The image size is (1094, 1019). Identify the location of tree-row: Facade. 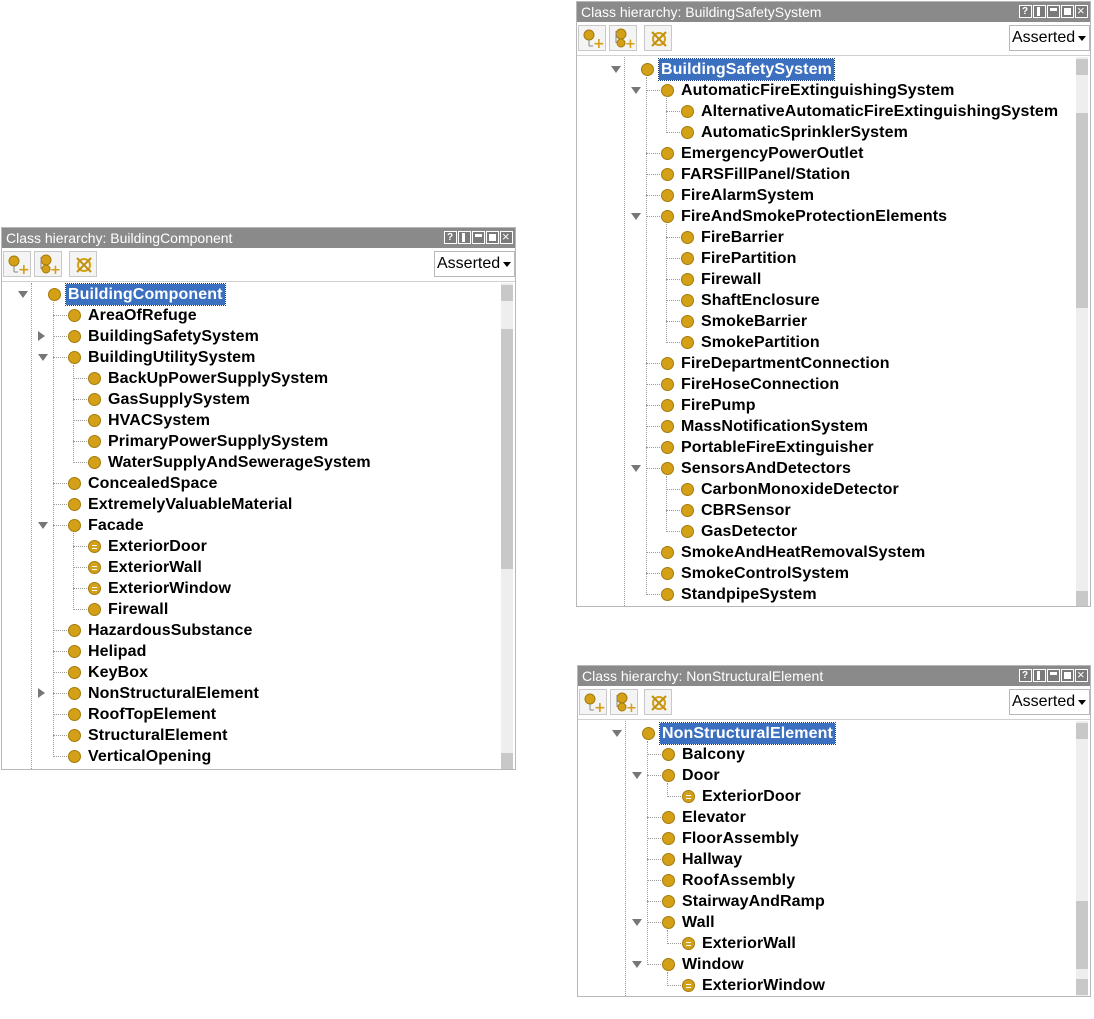
(250, 525).